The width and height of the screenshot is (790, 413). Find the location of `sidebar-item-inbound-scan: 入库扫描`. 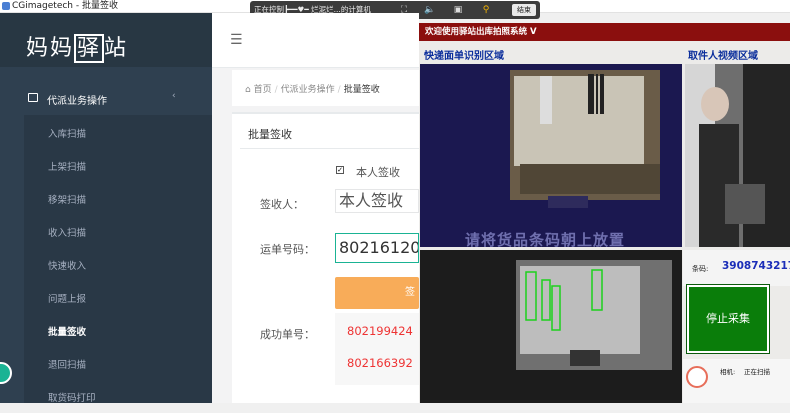

sidebar-item-inbound-scan: 入库扫描 is located at coordinates (118, 132).